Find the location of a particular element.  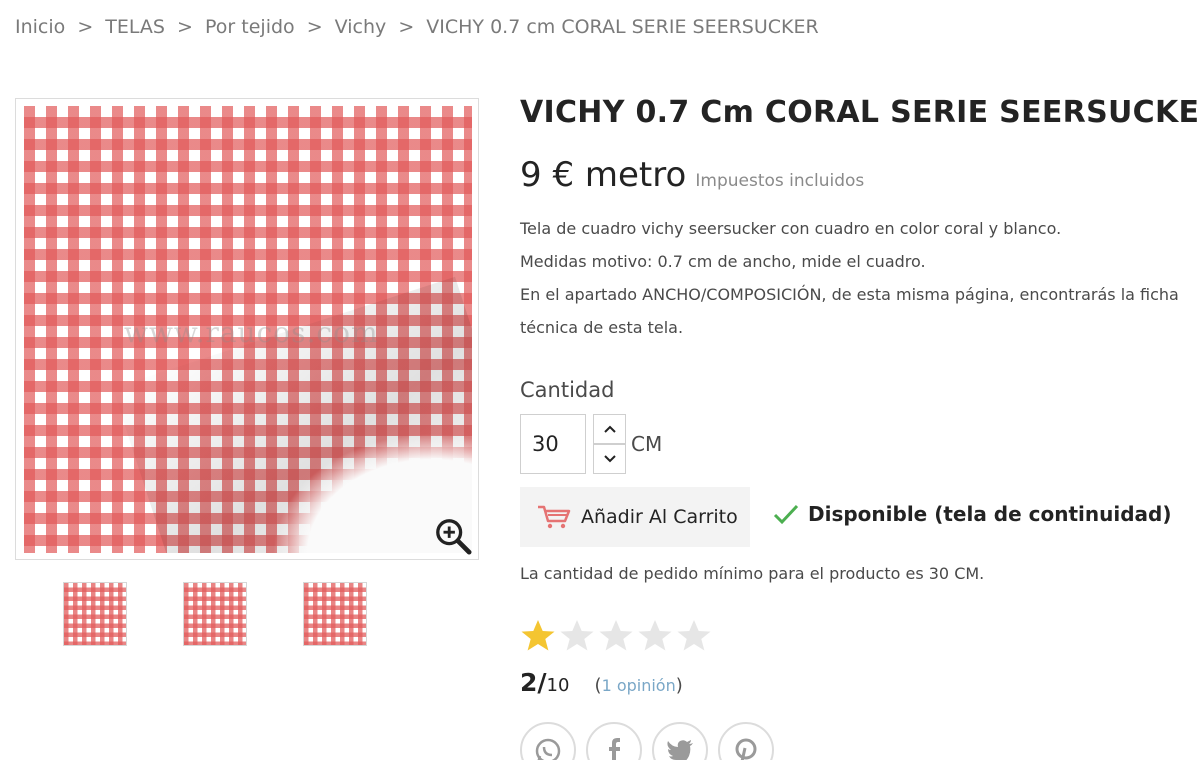

share-facebook-button is located at coordinates (614, 741).